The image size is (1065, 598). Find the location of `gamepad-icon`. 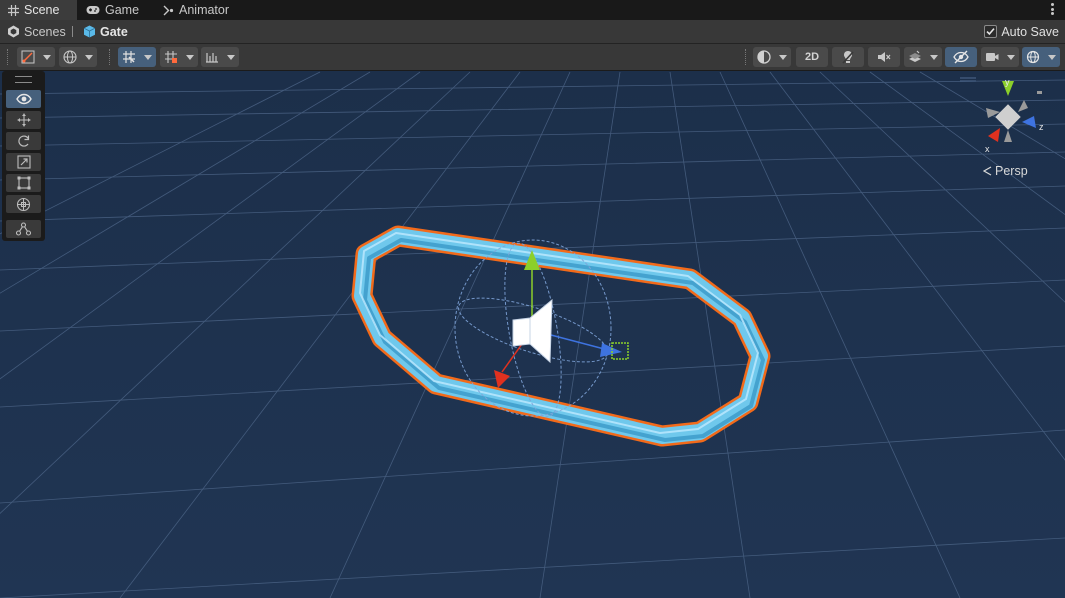

gamepad-icon is located at coordinates (93, 10).